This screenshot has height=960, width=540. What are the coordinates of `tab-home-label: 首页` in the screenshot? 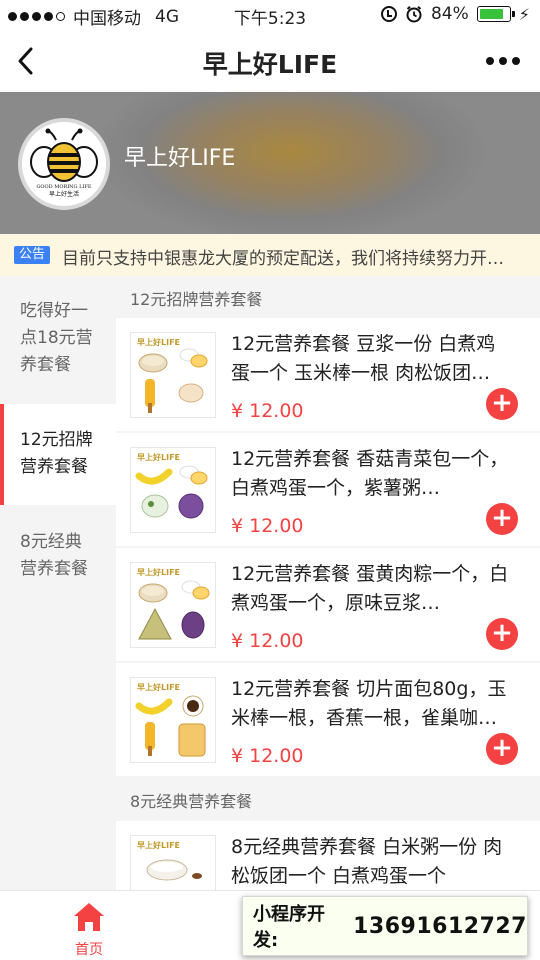 It's located at (89, 950).